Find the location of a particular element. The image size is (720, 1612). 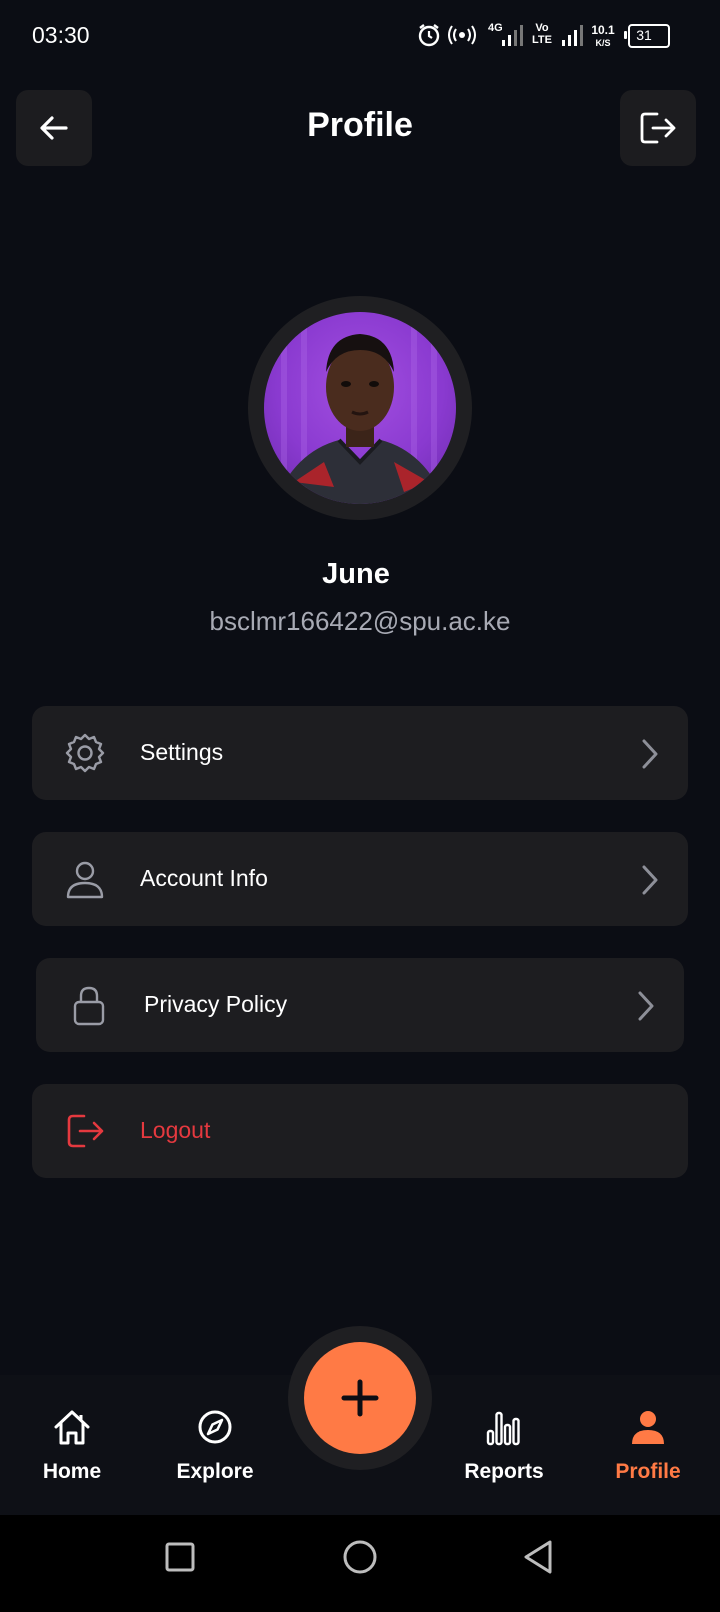

network-speed: 10.1 K/S is located at coordinates (603, 37).